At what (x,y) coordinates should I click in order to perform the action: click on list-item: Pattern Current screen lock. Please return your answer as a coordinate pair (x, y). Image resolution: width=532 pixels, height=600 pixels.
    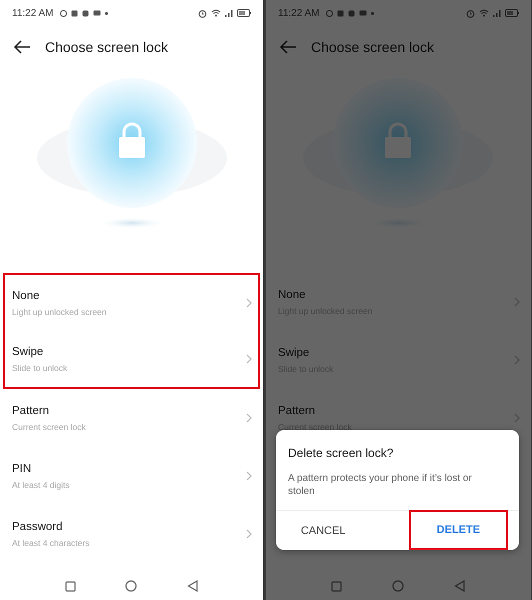
    Looking at the image, I should click on (131, 418).